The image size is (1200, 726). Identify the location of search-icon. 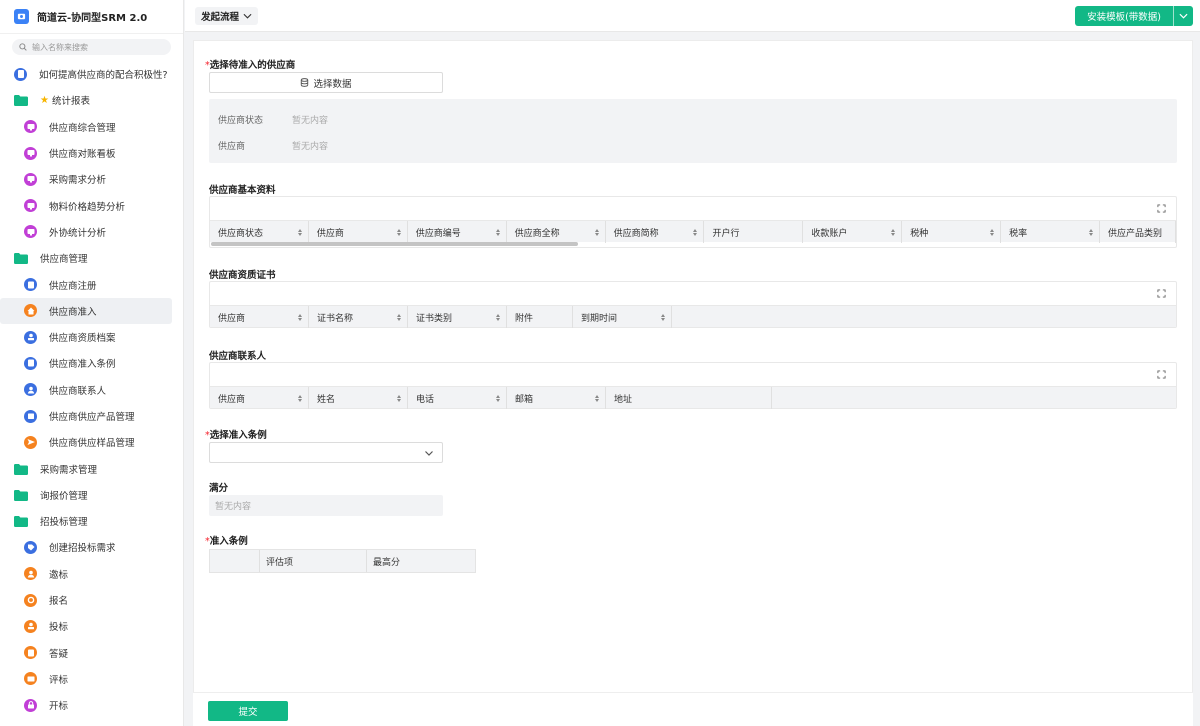
(23, 47).